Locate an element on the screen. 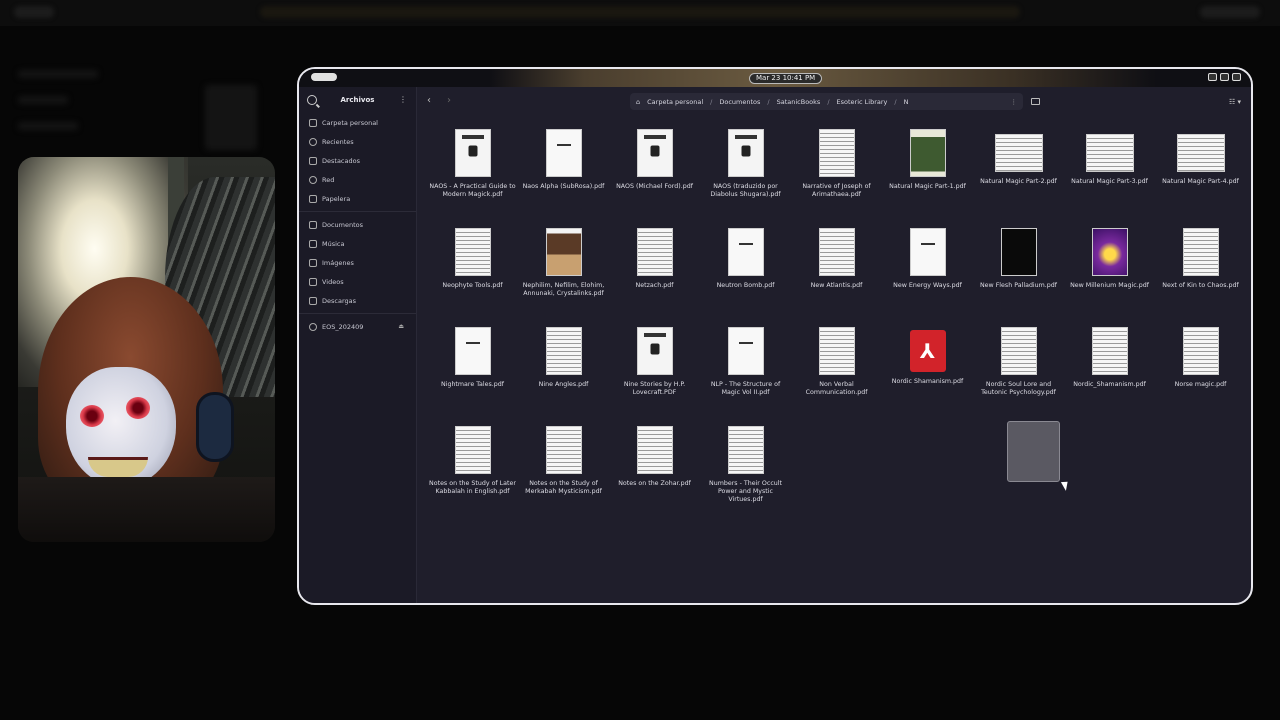  network-icon is located at coordinates (313, 179).